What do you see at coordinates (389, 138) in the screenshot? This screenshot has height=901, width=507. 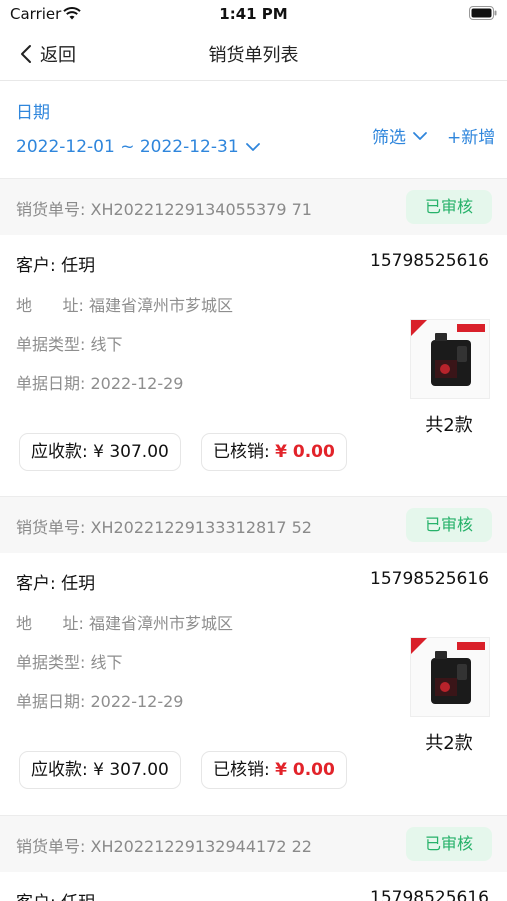 I see `filter-label: 筛选` at bounding box center [389, 138].